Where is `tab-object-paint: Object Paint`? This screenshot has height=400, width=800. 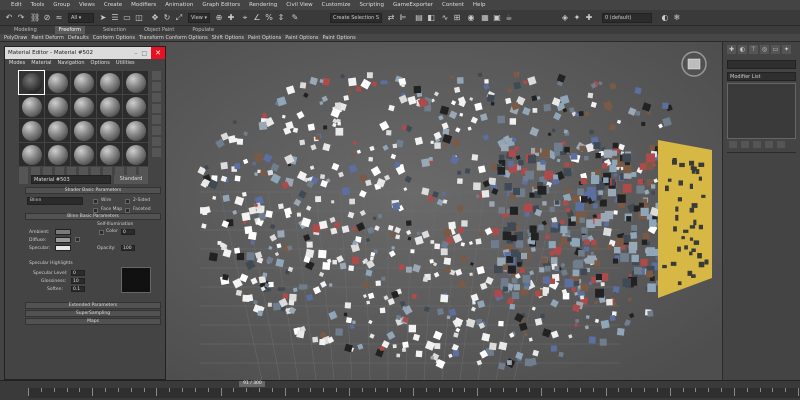 tab-object-paint: Object Paint is located at coordinates (159, 30).